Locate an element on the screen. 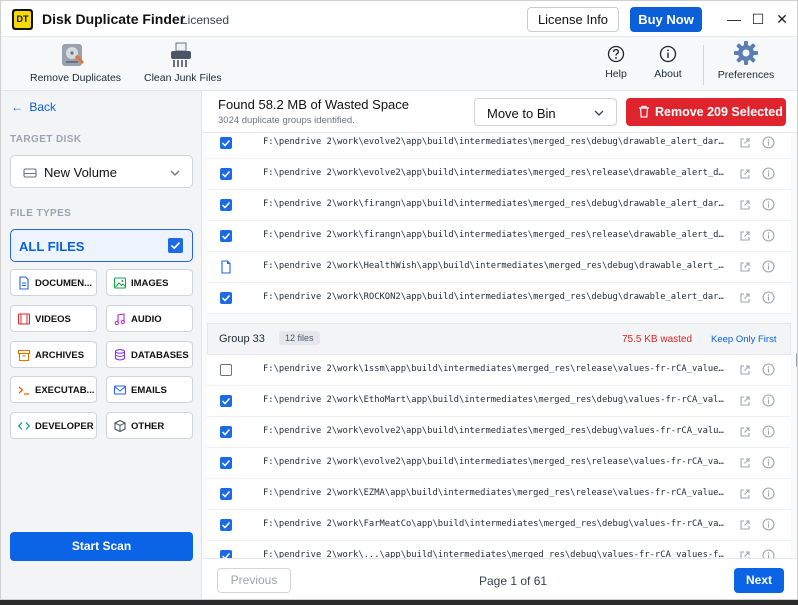 This screenshot has width=798, height=605. filetype-emails-button: EMAILS is located at coordinates (149, 389).